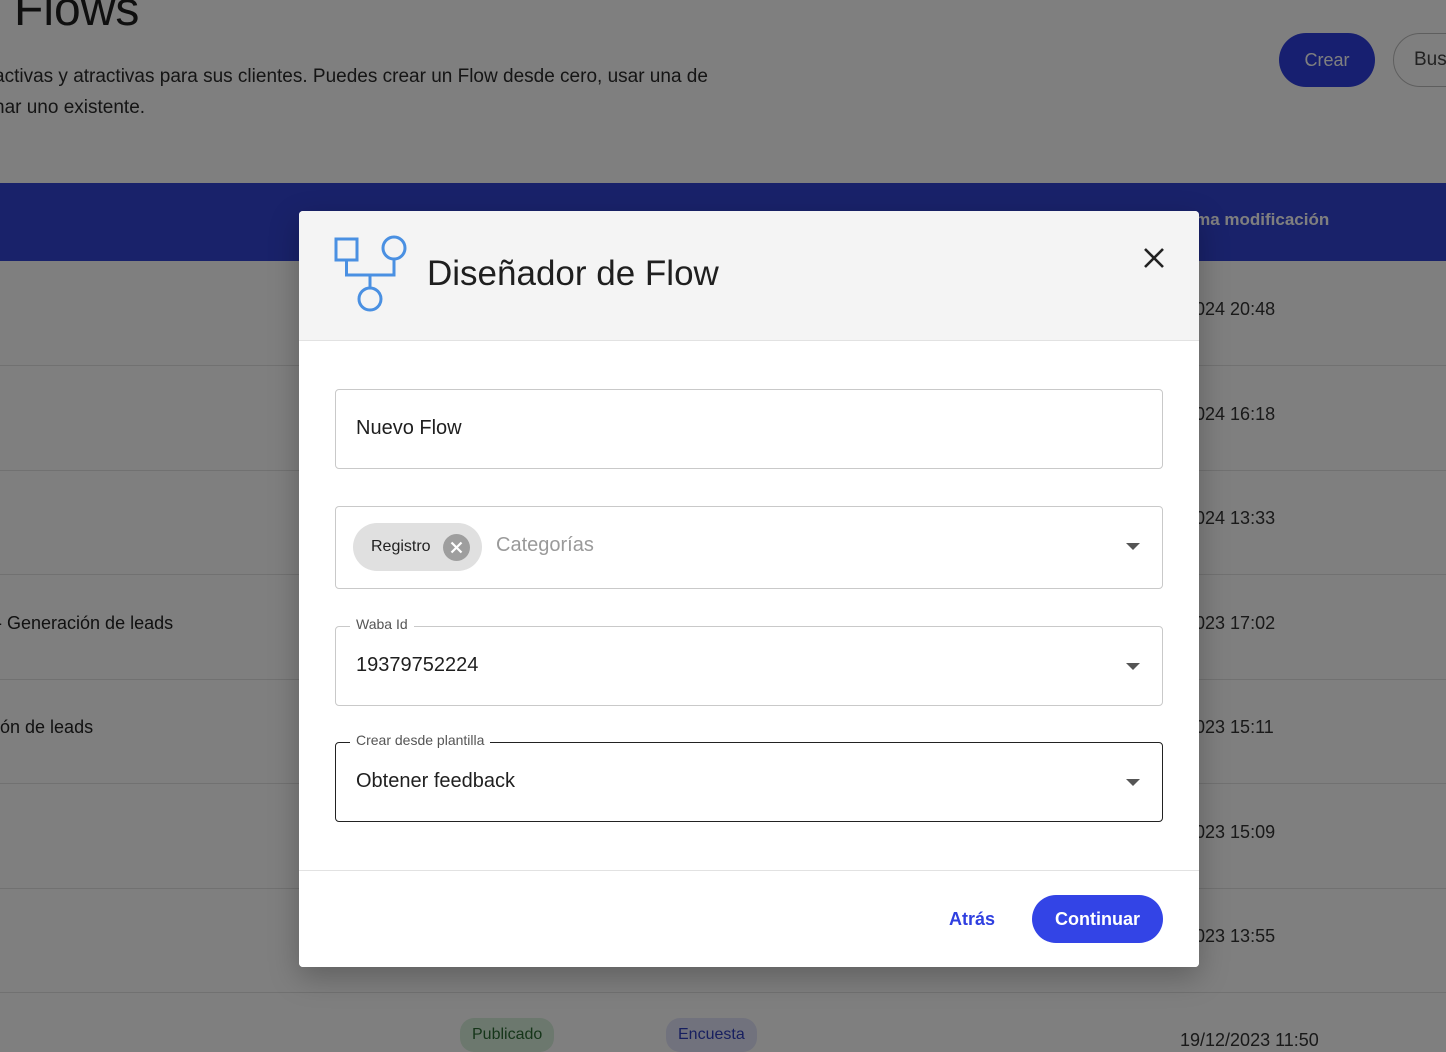 This screenshot has width=1446, height=1052. I want to click on waba-id-label: Waba Id, so click(382, 624).